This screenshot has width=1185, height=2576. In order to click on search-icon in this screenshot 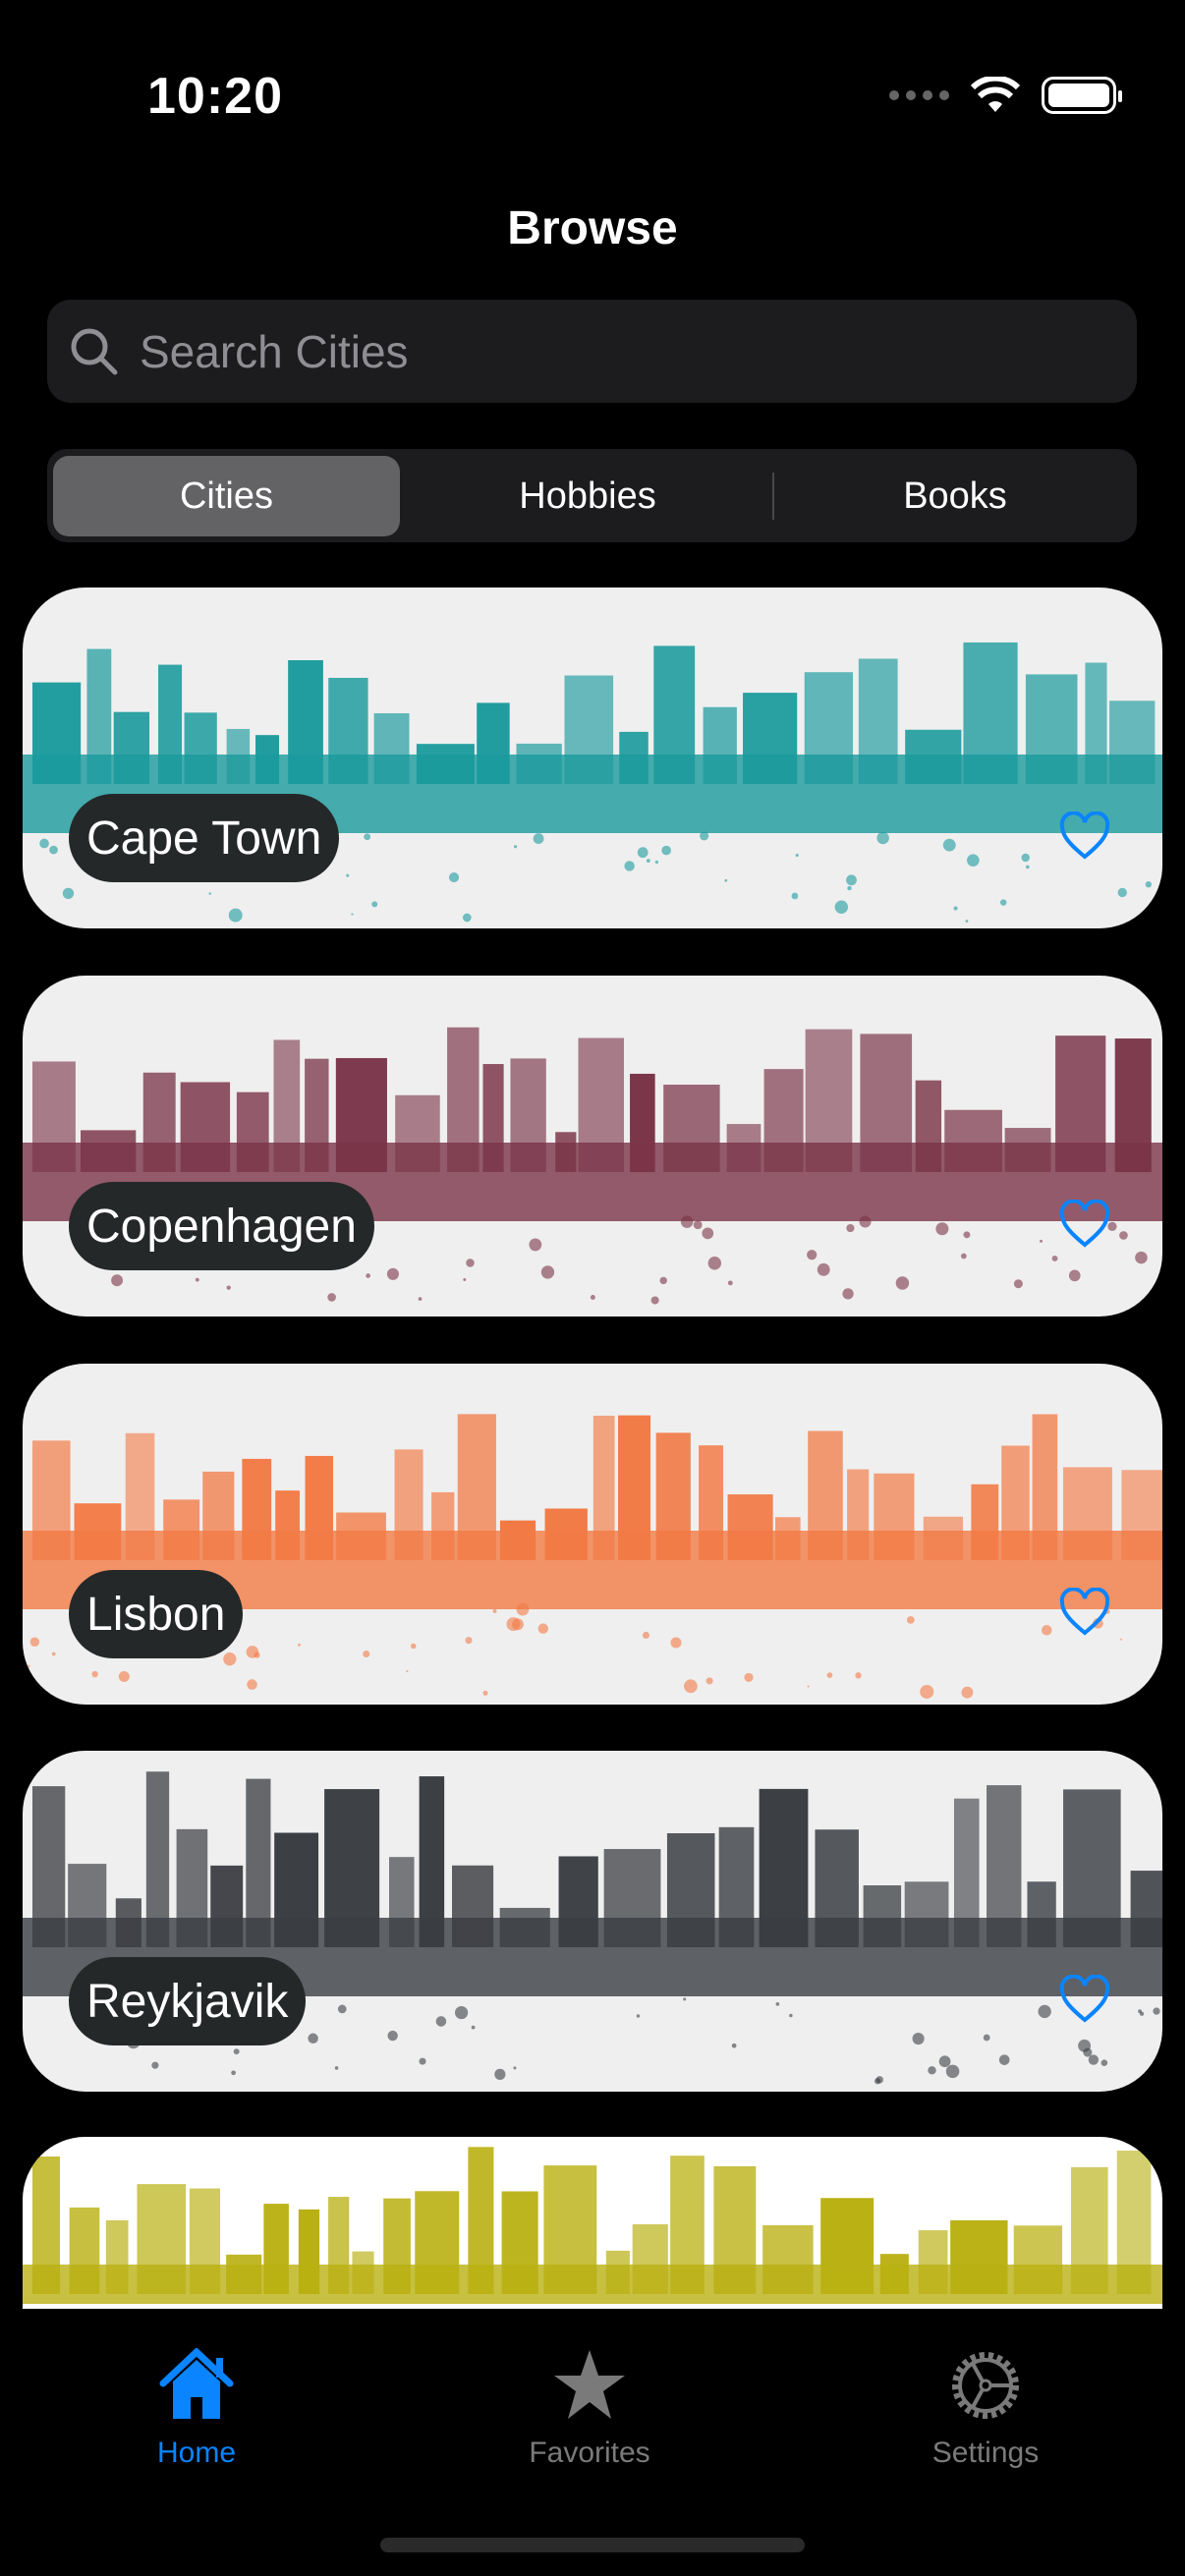, I will do `click(95, 351)`.